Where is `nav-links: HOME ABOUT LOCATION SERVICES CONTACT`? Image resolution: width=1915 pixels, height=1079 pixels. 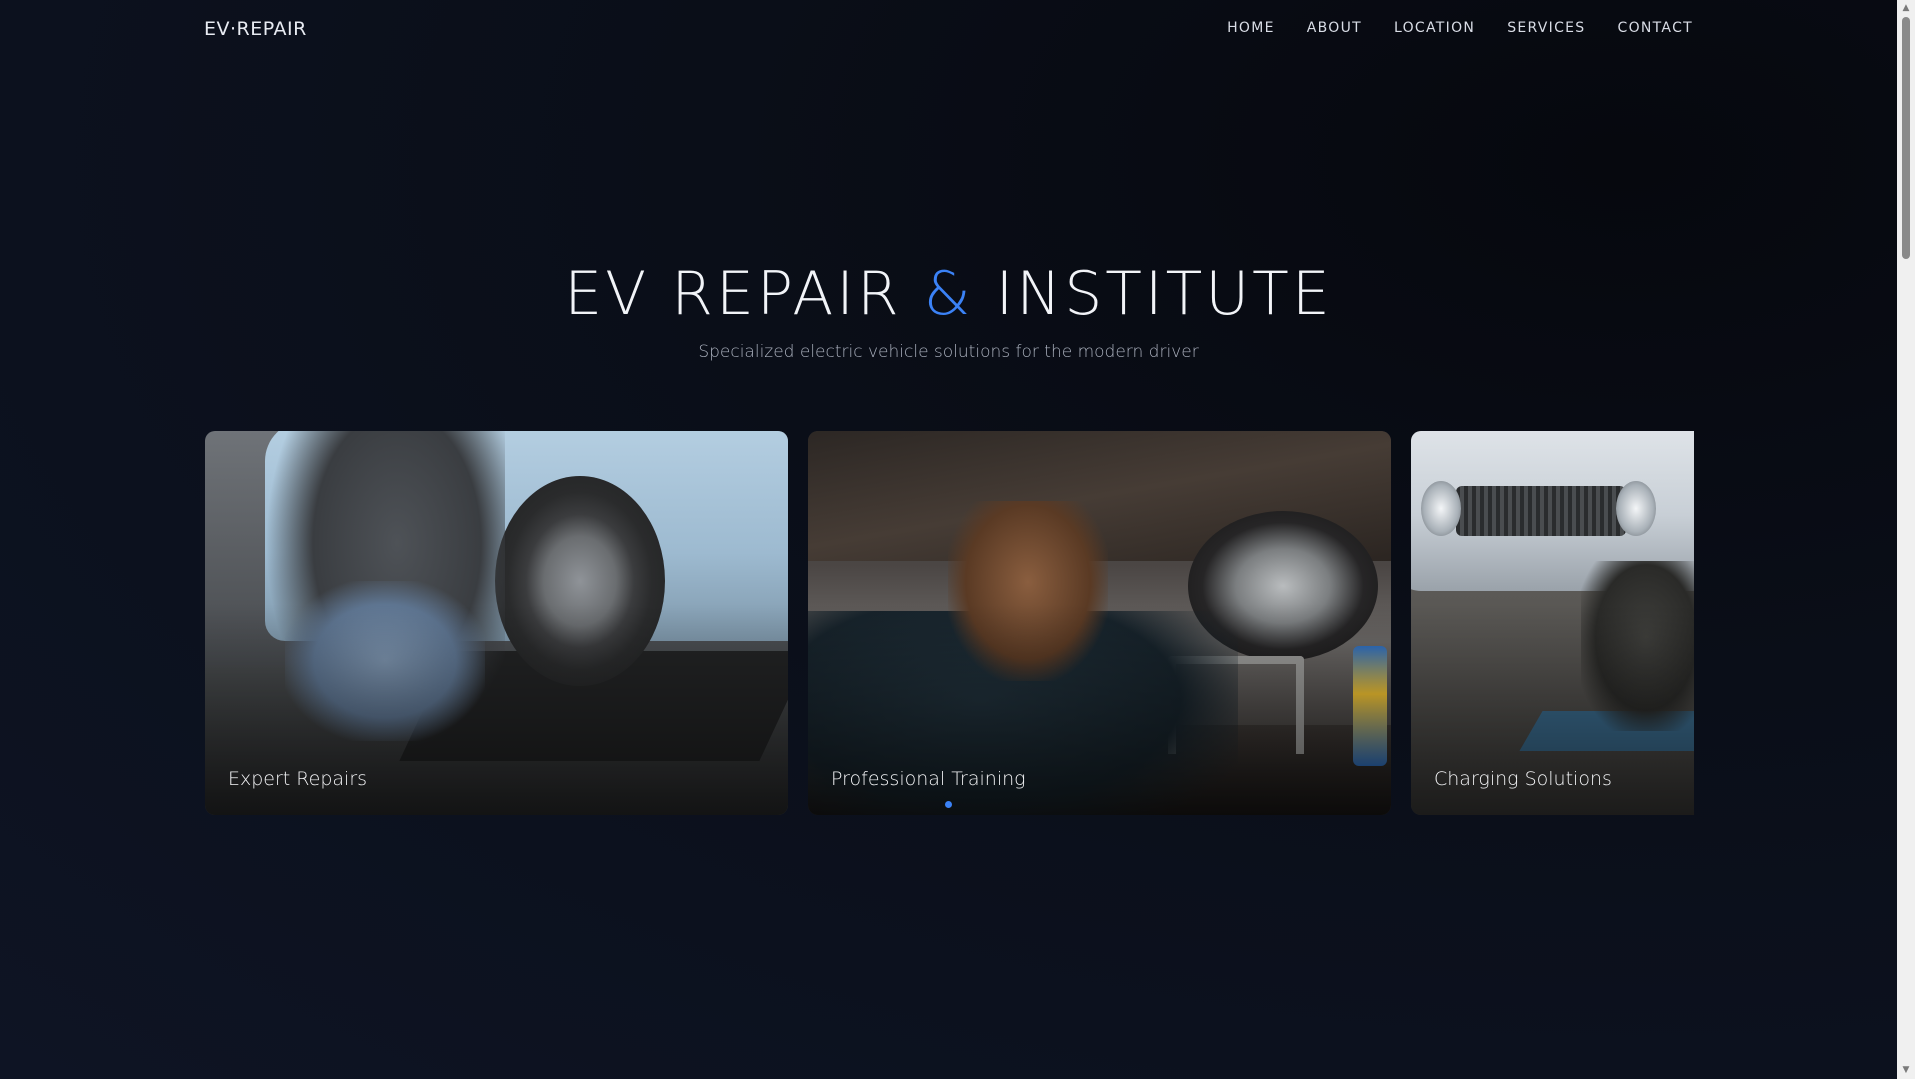
nav-links: HOME ABOUT LOCATION SERVICES CONTACT is located at coordinates (1460, 28).